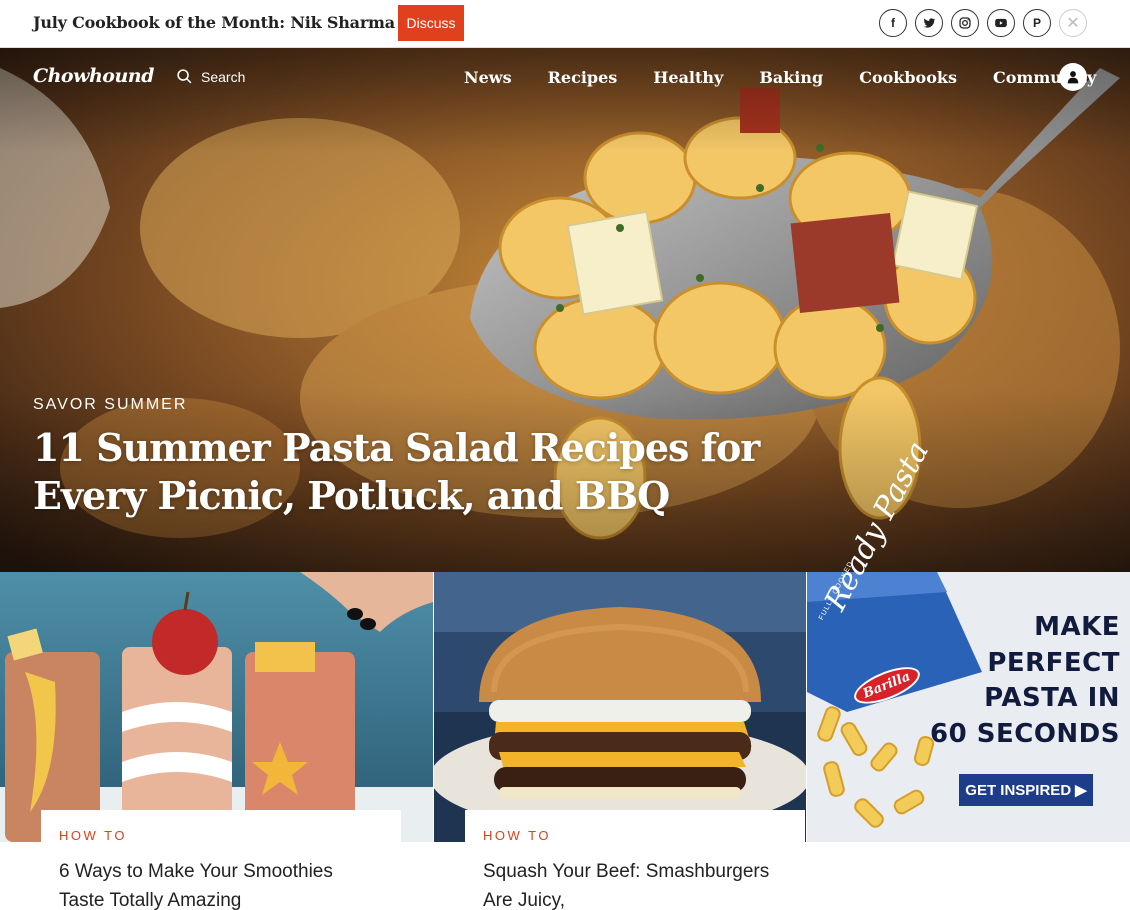  What do you see at coordinates (620, 707) in the screenshot?
I see `smashburger-image` at bounding box center [620, 707].